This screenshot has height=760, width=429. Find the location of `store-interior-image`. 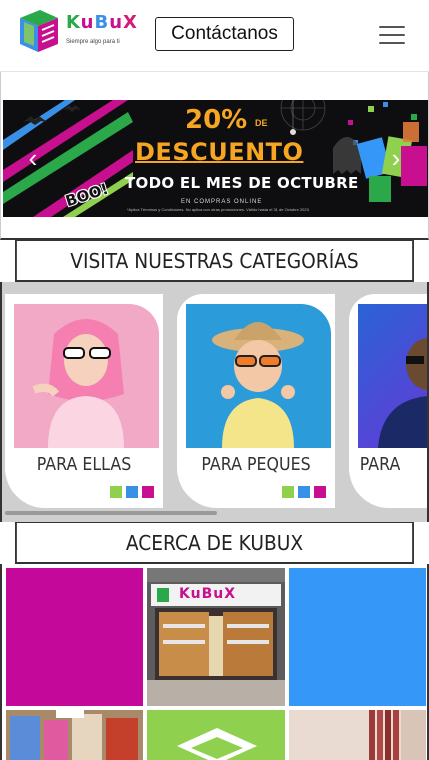

store-interior-image is located at coordinates (74, 735).